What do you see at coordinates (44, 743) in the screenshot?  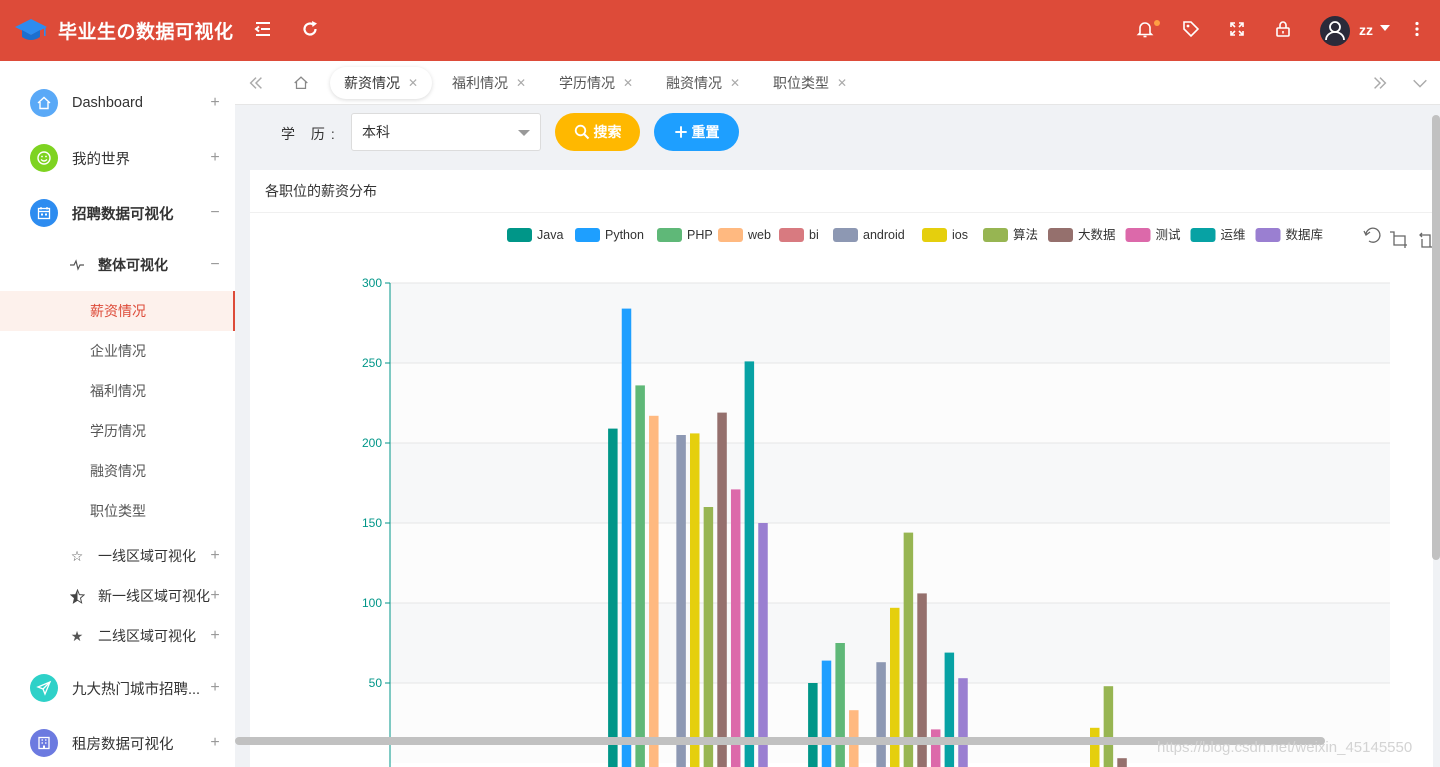 I see `building-icon` at bounding box center [44, 743].